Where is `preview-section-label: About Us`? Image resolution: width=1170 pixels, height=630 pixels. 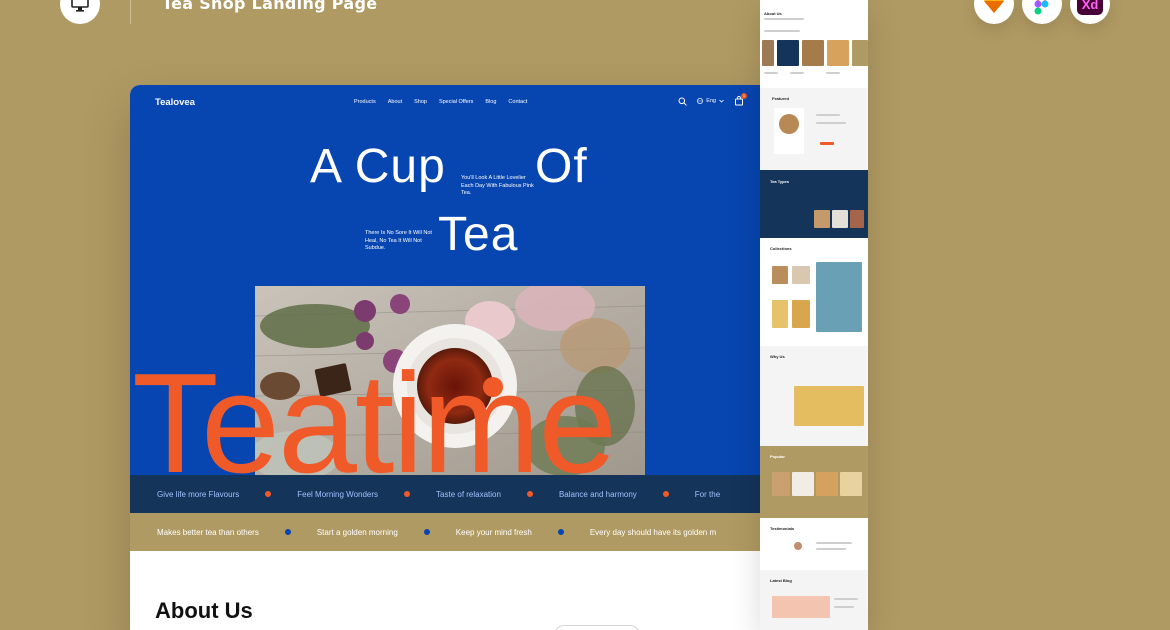 preview-section-label: About Us is located at coordinates (773, 13).